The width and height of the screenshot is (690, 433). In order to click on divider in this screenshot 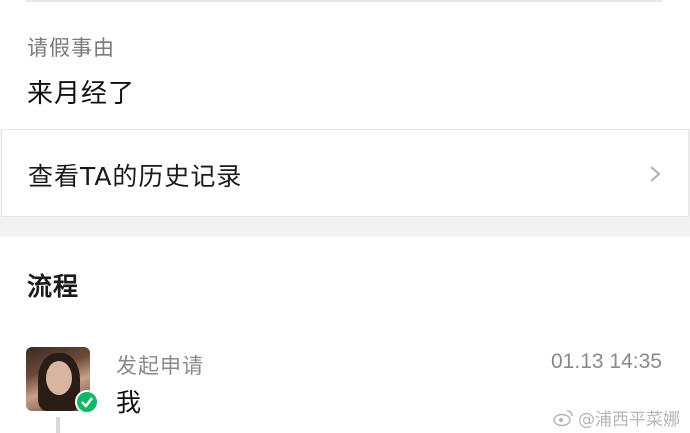, I will do `click(344, 1)`.